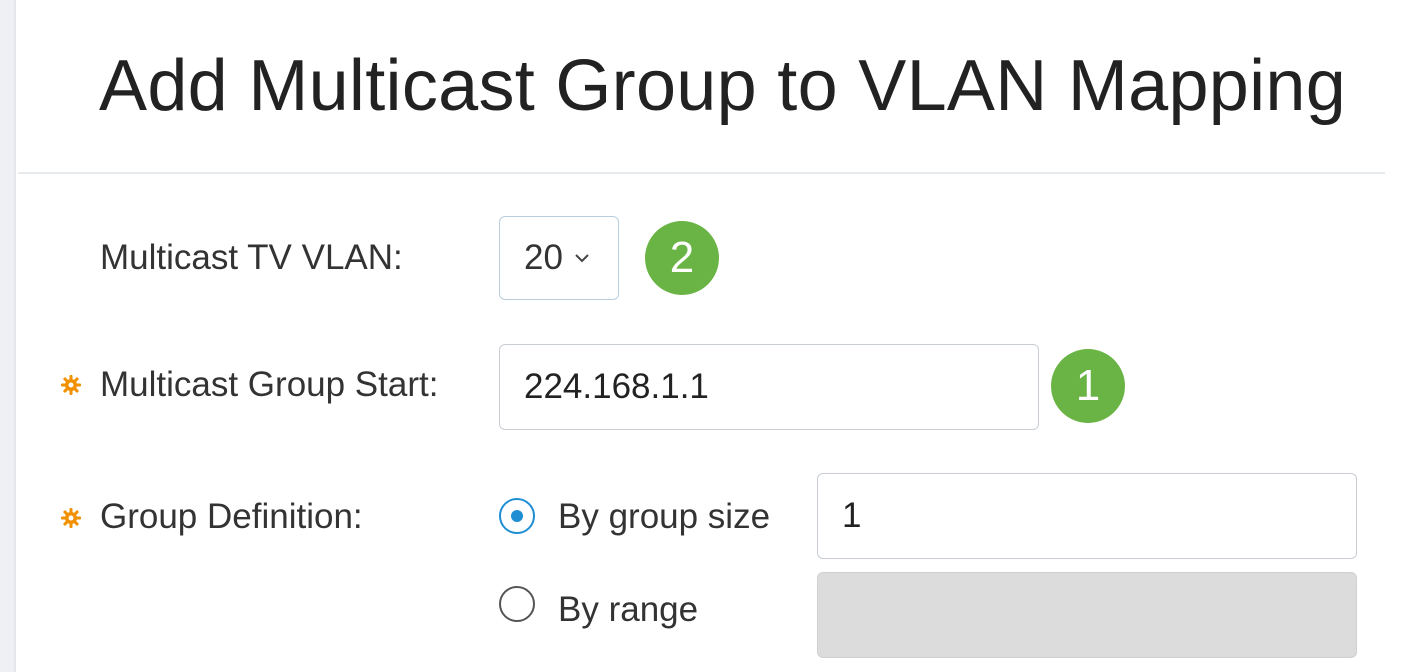 The height and width of the screenshot is (672, 1407). I want to click on step-badge-1: 1, so click(1088, 386).